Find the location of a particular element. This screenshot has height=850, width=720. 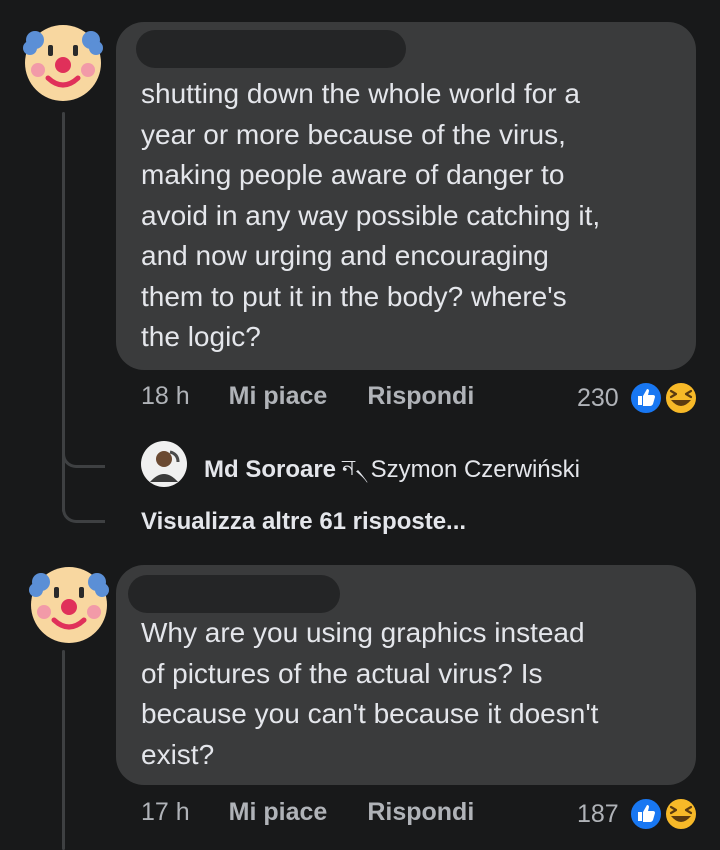

comment-timestamp: 17 h is located at coordinates (165, 812).